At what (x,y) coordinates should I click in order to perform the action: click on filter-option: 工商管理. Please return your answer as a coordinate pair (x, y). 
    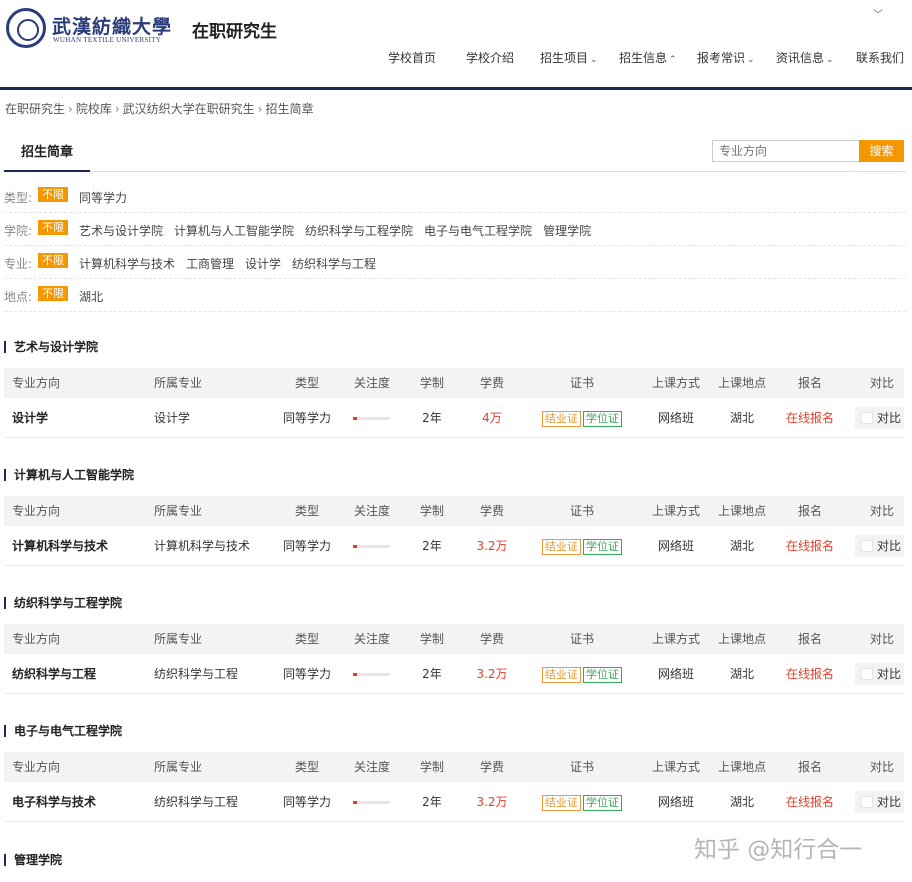
    Looking at the image, I should click on (210, 264).